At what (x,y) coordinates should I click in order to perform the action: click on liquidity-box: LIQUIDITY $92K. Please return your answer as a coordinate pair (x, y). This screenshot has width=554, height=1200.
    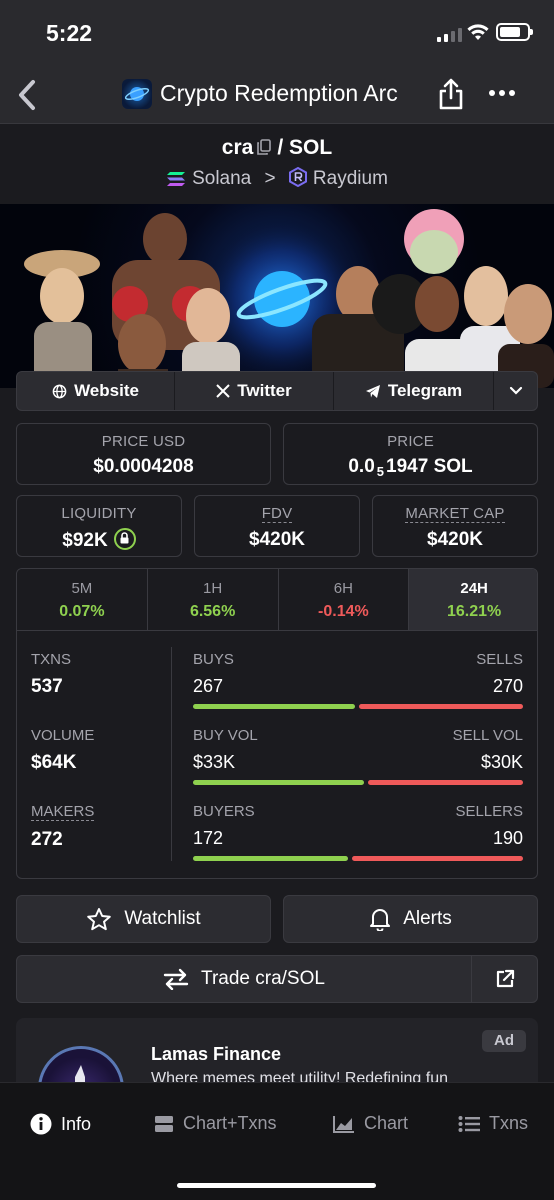
    Looking at the image, I should click on (99, 526).